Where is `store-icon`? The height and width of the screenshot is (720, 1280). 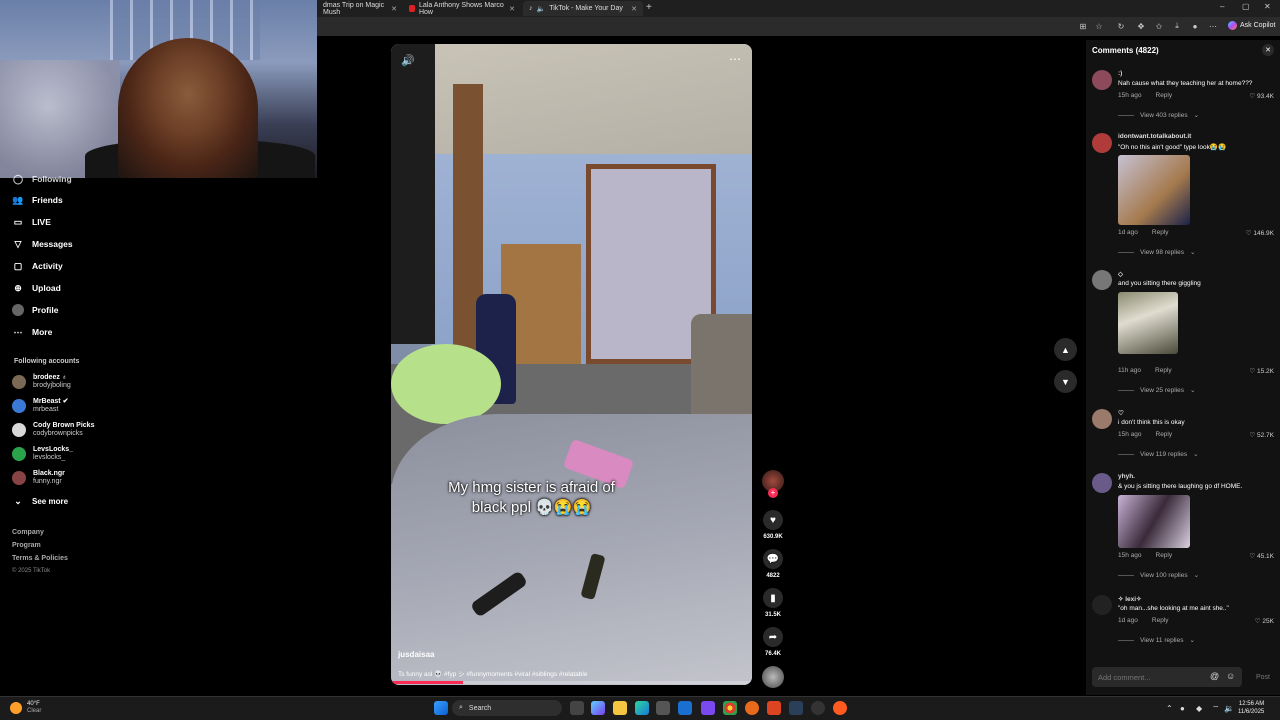
store-icon is located at coordinates (663, 708).